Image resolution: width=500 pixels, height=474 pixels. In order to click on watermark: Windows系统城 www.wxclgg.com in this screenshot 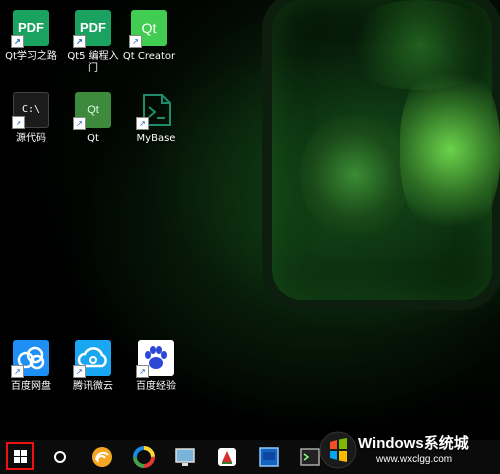, I will do `click(408, 451)`.